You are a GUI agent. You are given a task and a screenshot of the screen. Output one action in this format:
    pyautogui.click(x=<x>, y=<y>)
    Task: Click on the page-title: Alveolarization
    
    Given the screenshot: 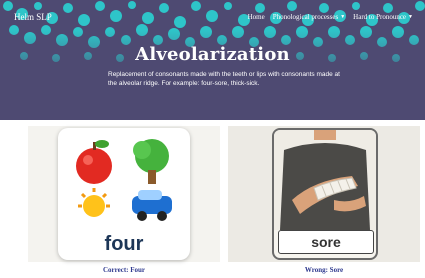 What is the action you would take?
    pyautogui.click(x=212, y=54)
    